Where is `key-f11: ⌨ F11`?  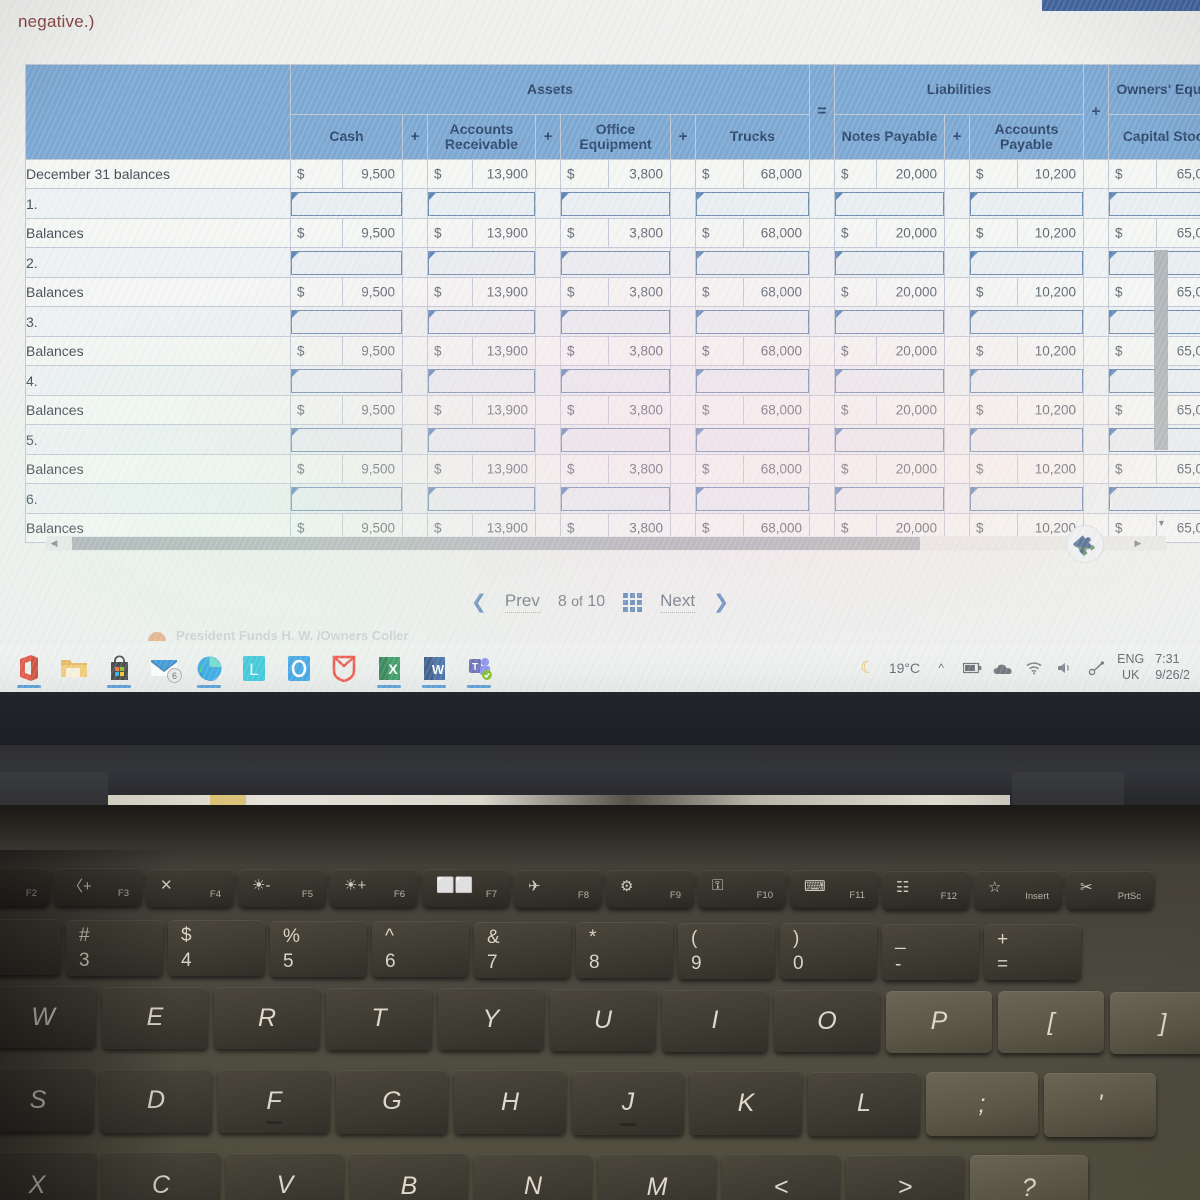 key-f11: ⌨ F11 is located at coordinates (834, 889).